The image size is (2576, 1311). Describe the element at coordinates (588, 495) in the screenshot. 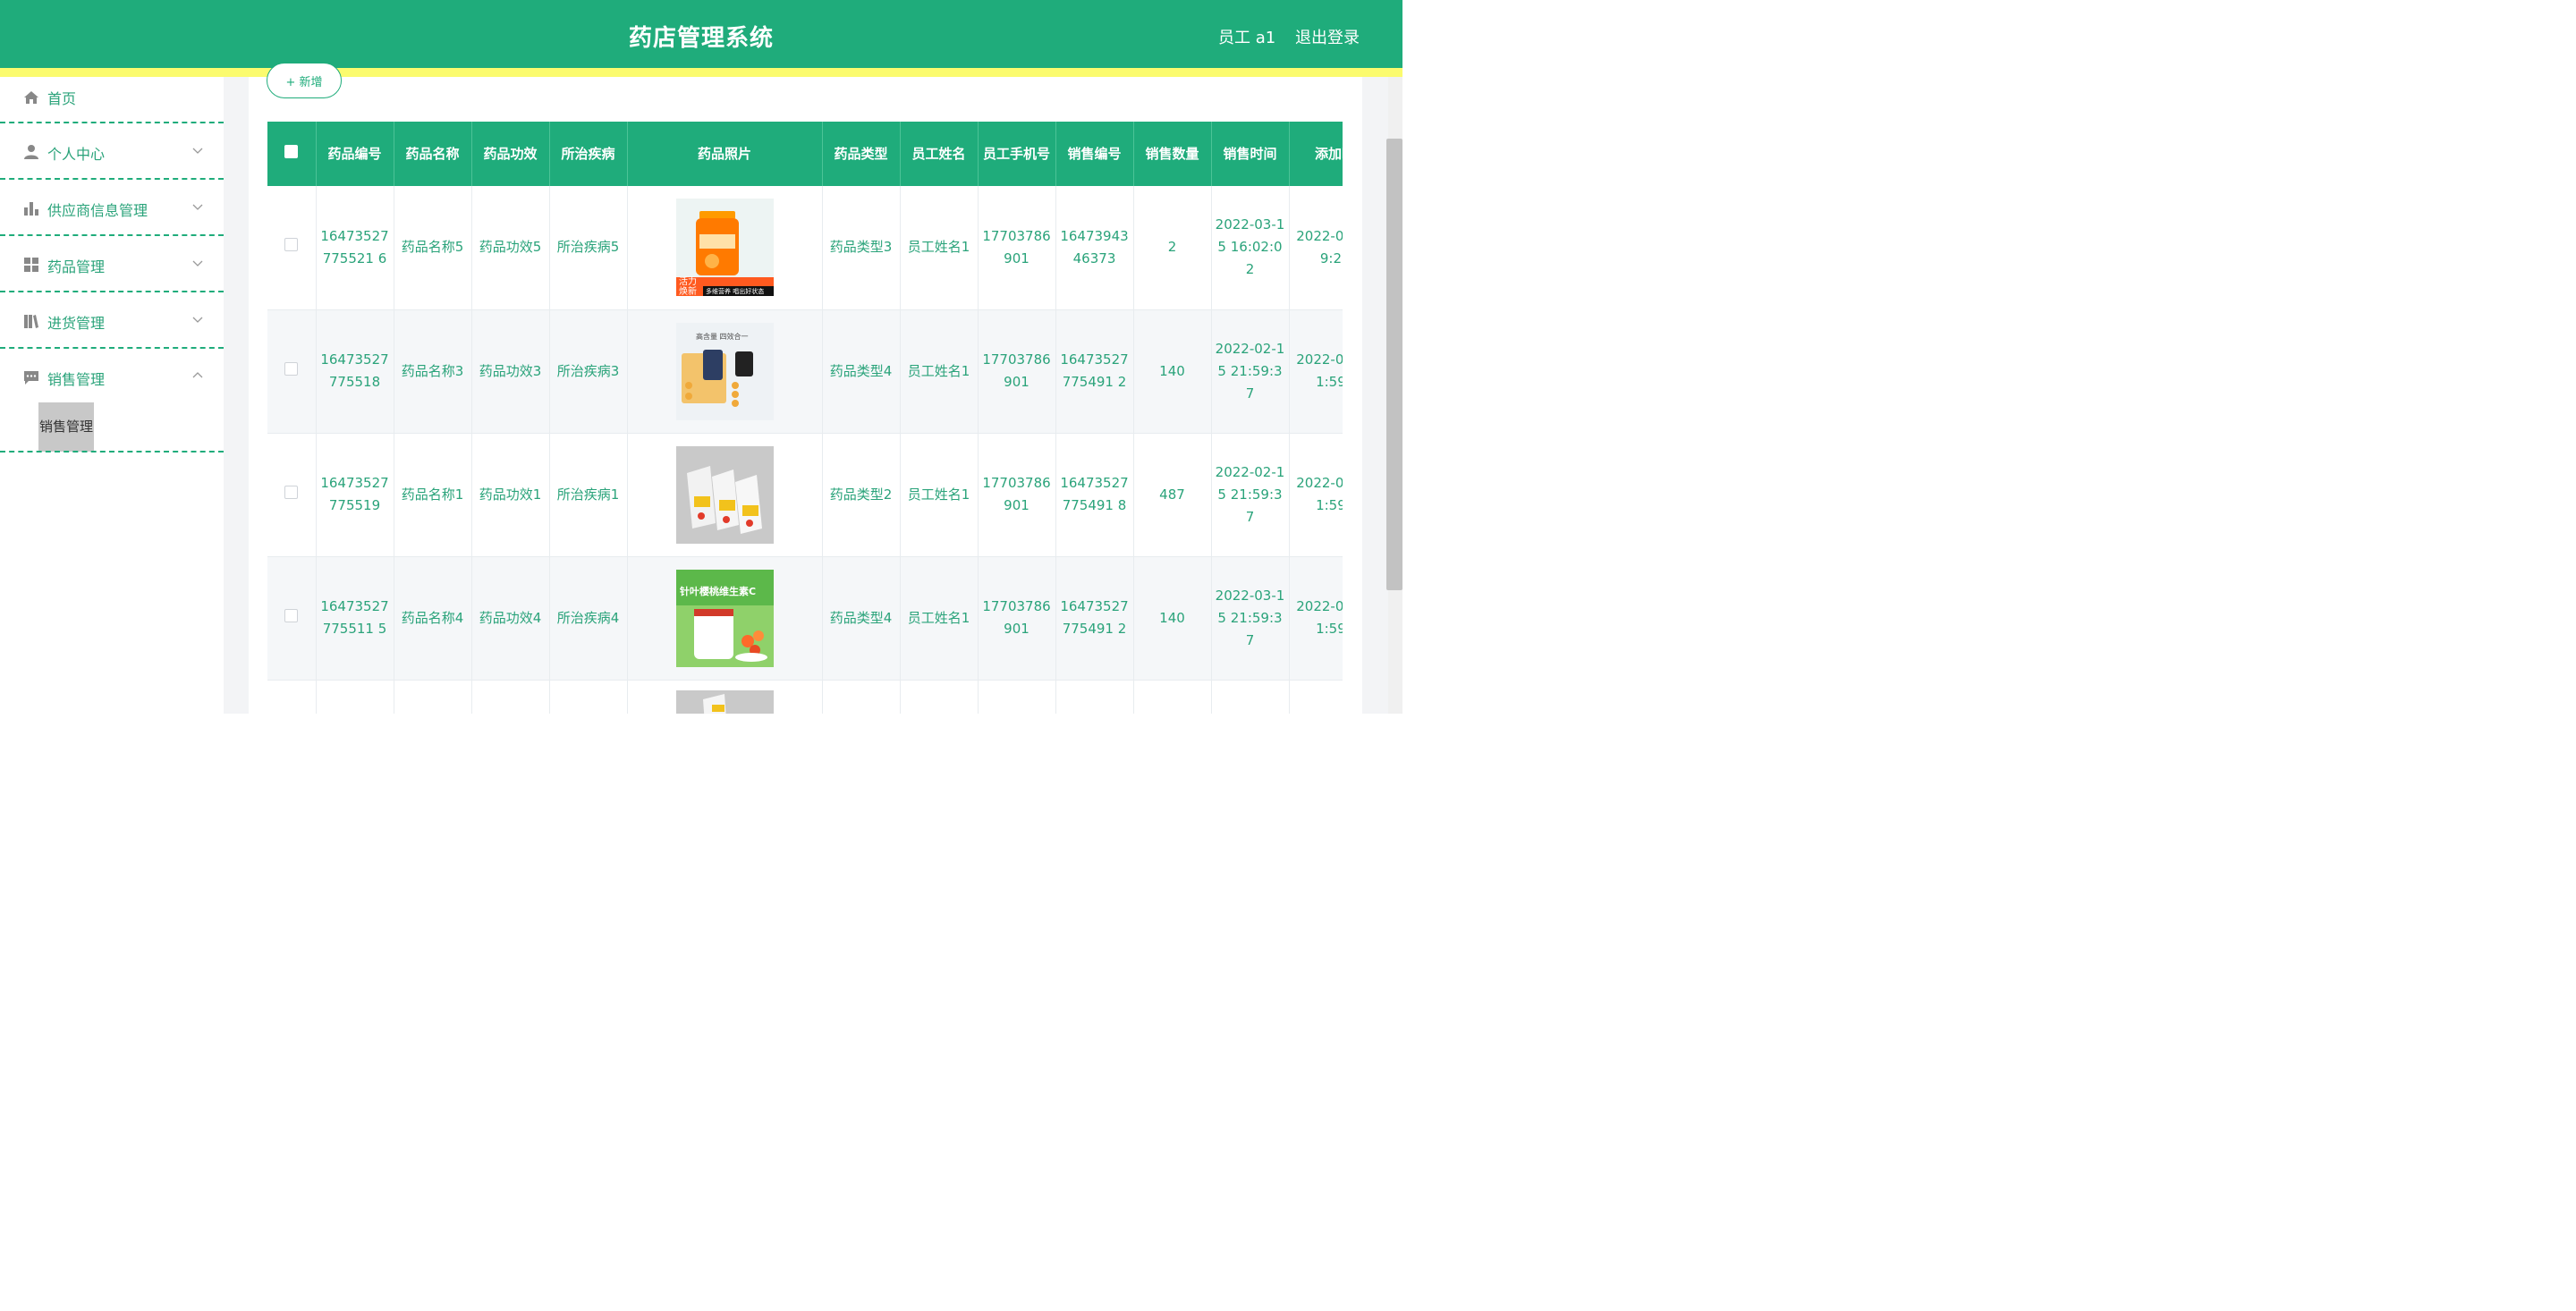

I see `disease-cell: 所治疾病1` at that location.